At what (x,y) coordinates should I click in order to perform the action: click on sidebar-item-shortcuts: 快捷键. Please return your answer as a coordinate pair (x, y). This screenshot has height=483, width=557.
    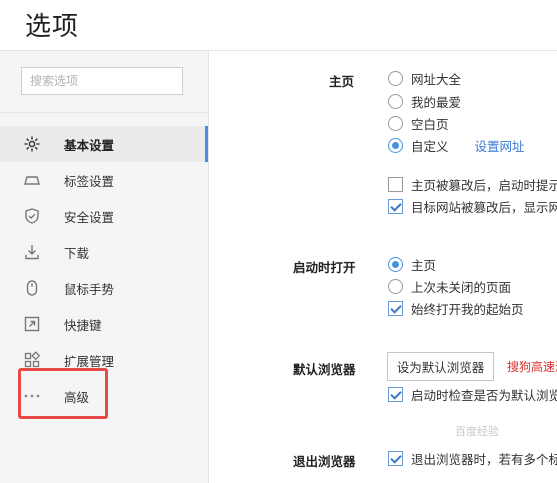
    Looking at the image, I should click on (104, 324).